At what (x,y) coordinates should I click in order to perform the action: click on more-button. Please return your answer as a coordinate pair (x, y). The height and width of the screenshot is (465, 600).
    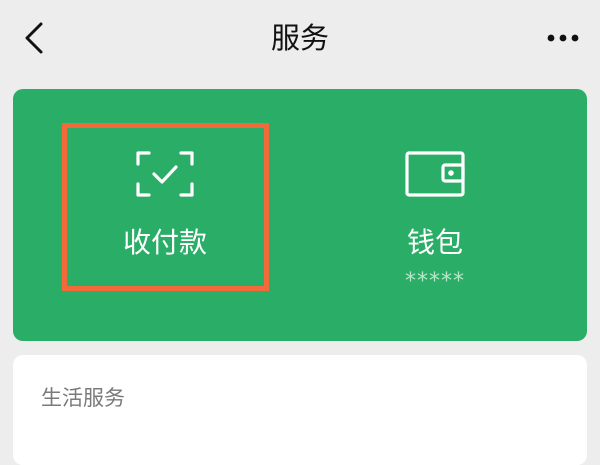
    Looking at the image, I should click on (563, 38).